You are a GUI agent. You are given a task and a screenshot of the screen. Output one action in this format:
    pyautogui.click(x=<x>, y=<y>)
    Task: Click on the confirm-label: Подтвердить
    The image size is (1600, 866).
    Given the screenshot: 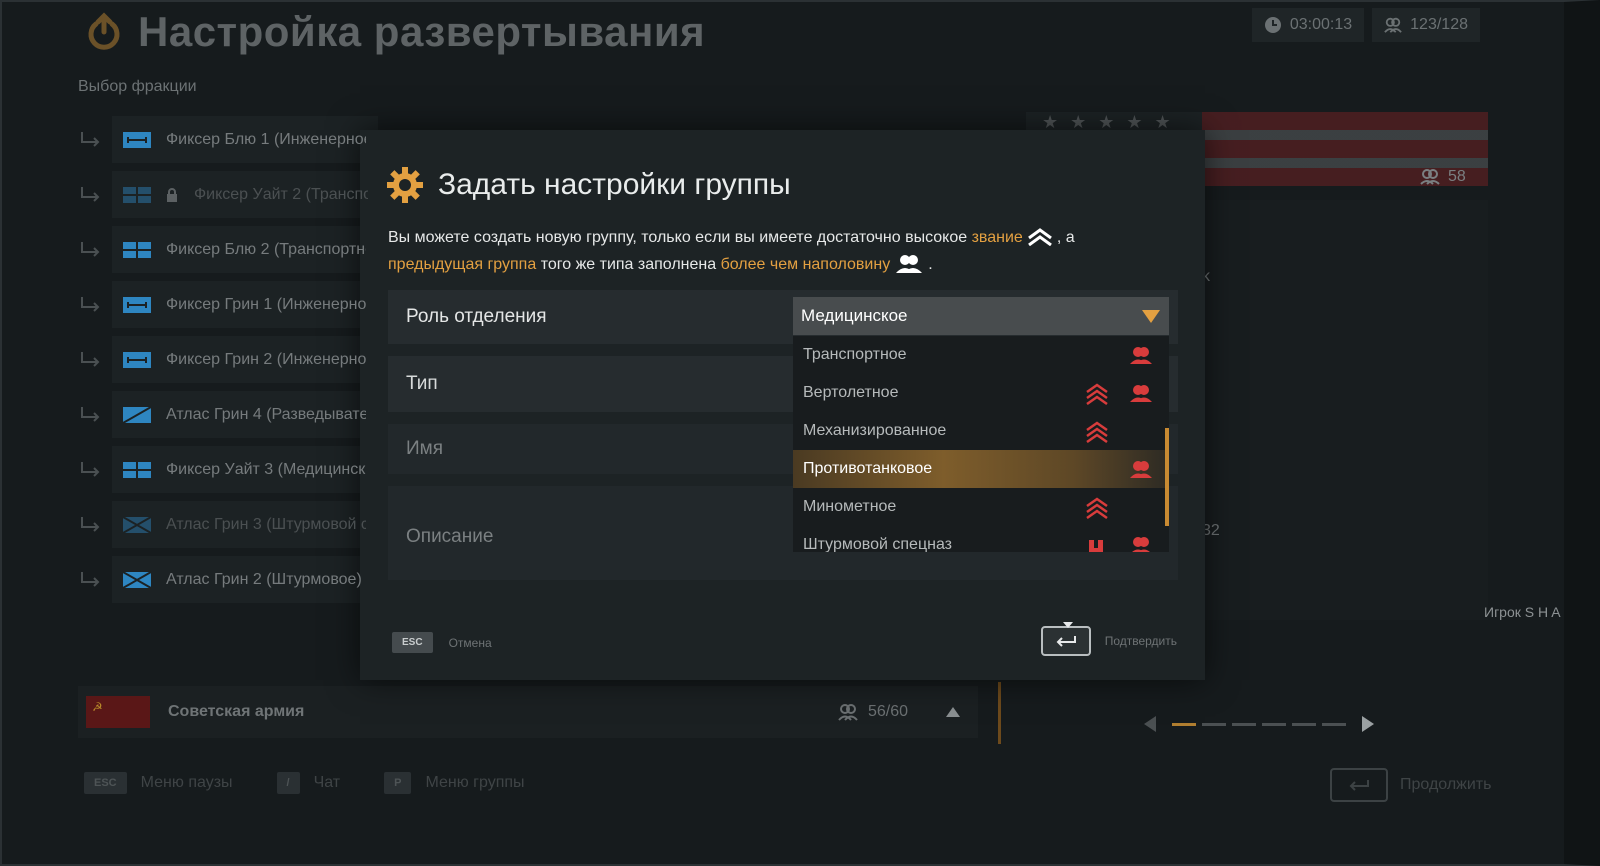 What is the action you would take?
    pyautogui.click(x=1140, y=641)
    